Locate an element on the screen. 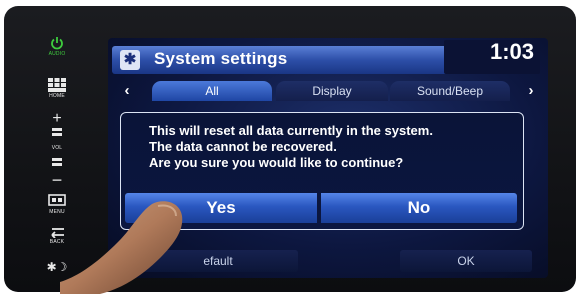 The image size is (578, 294). dialog-line: The data cannot be recovered. is located at coordinates (243, 146).